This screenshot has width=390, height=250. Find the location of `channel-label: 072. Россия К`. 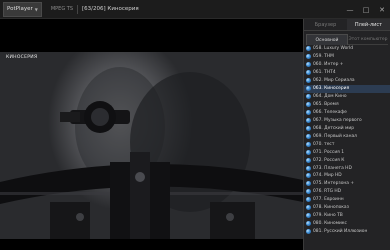

channel-label: 072. Россия К is located at coordinates (329, 160).